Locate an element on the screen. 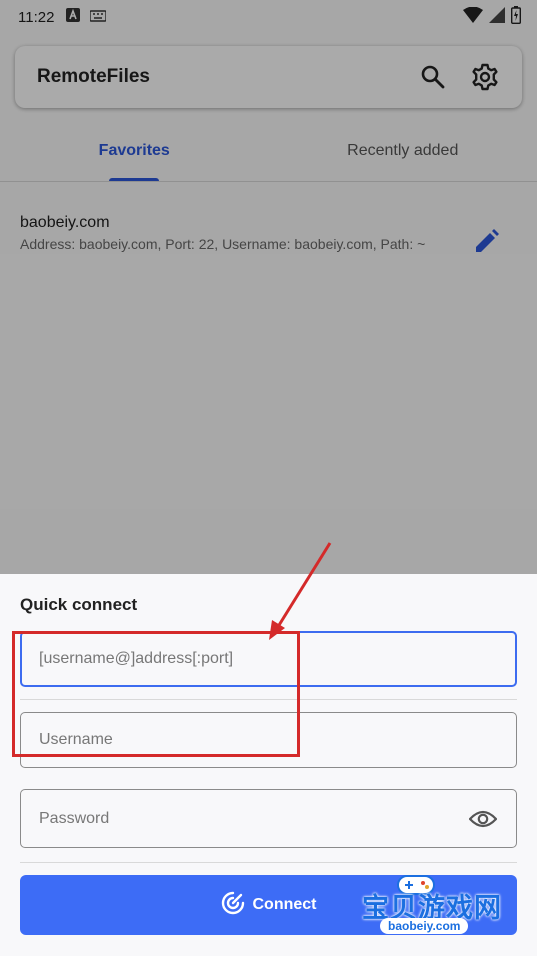 The width and height of the screenshot is (537, 956). watermark-logo: 宝贝游戏网 baobeiy.com is located at coordinates (433, 907).